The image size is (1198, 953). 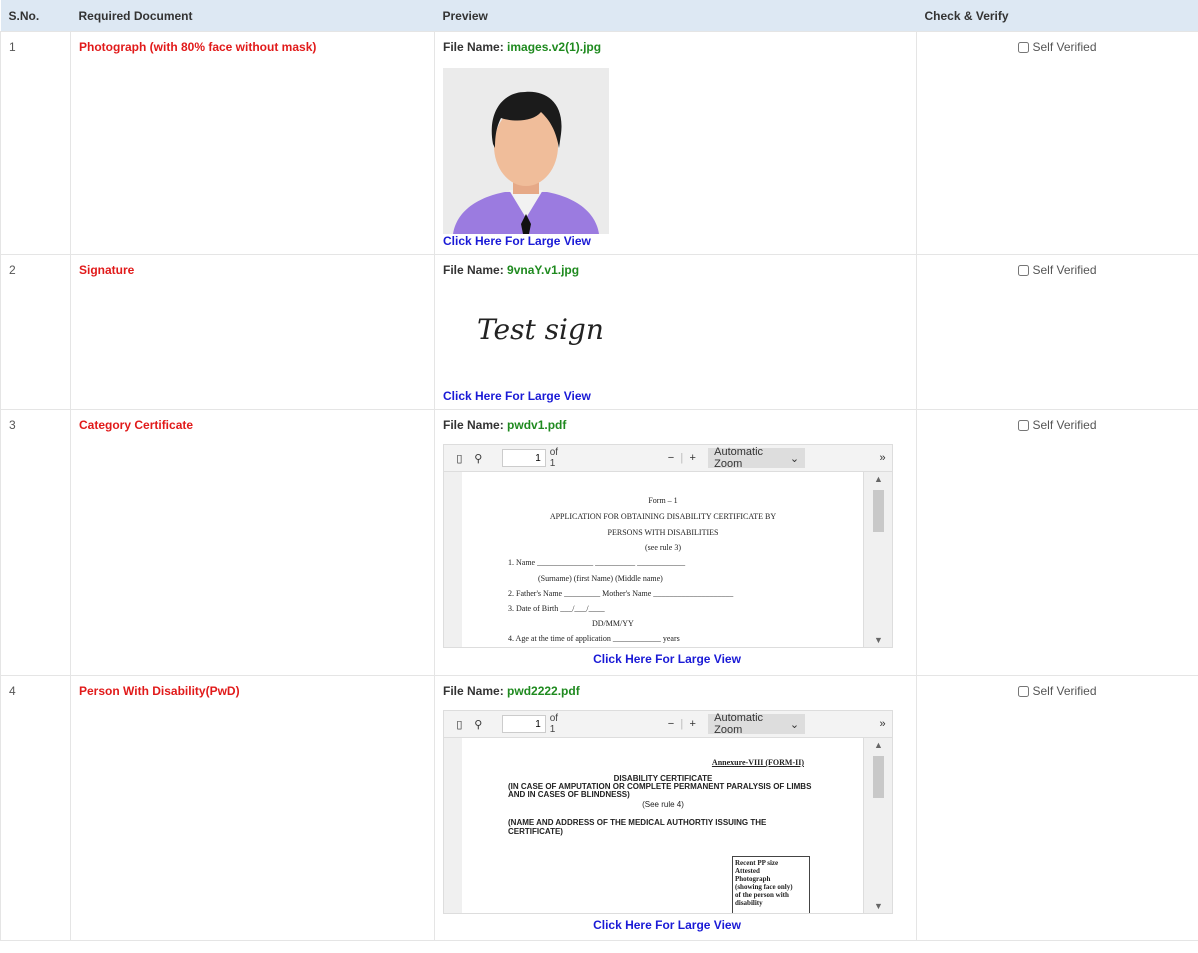 I want to click on file-name-value: 9vnaY.v1.jpg, so click(x=543, y=270).